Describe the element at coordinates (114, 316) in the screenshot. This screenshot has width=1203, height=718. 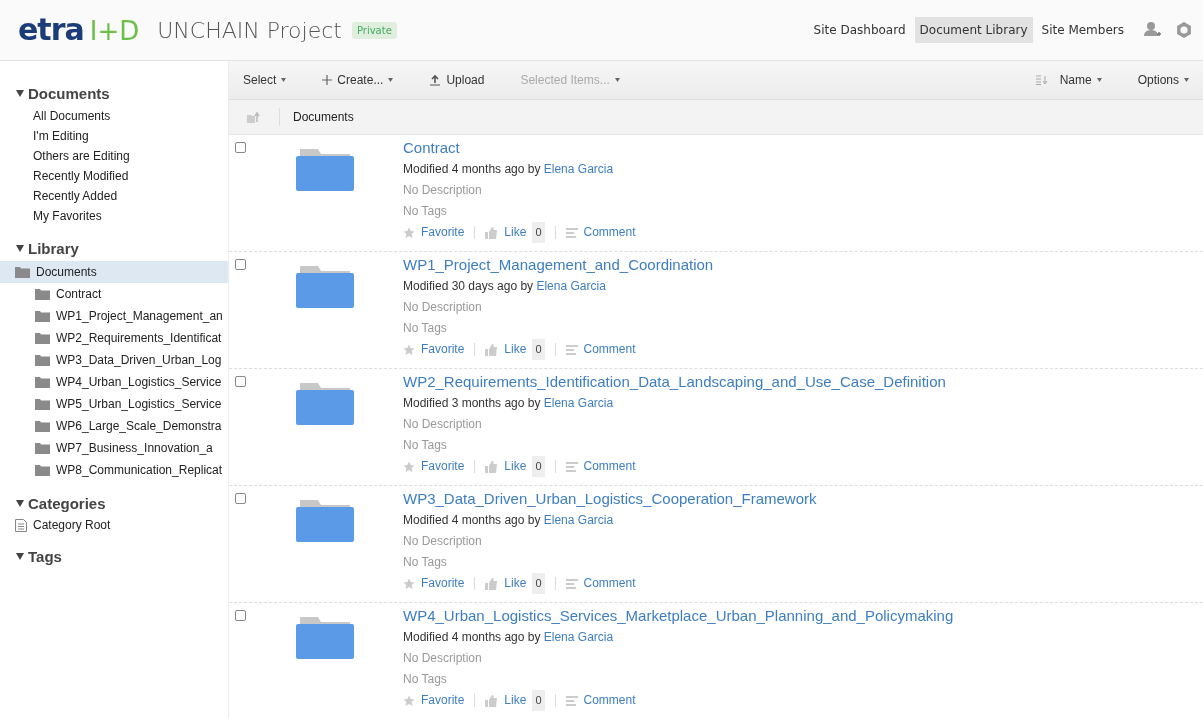
I see `tree-item: WP1_Project_Management_an` at that location.